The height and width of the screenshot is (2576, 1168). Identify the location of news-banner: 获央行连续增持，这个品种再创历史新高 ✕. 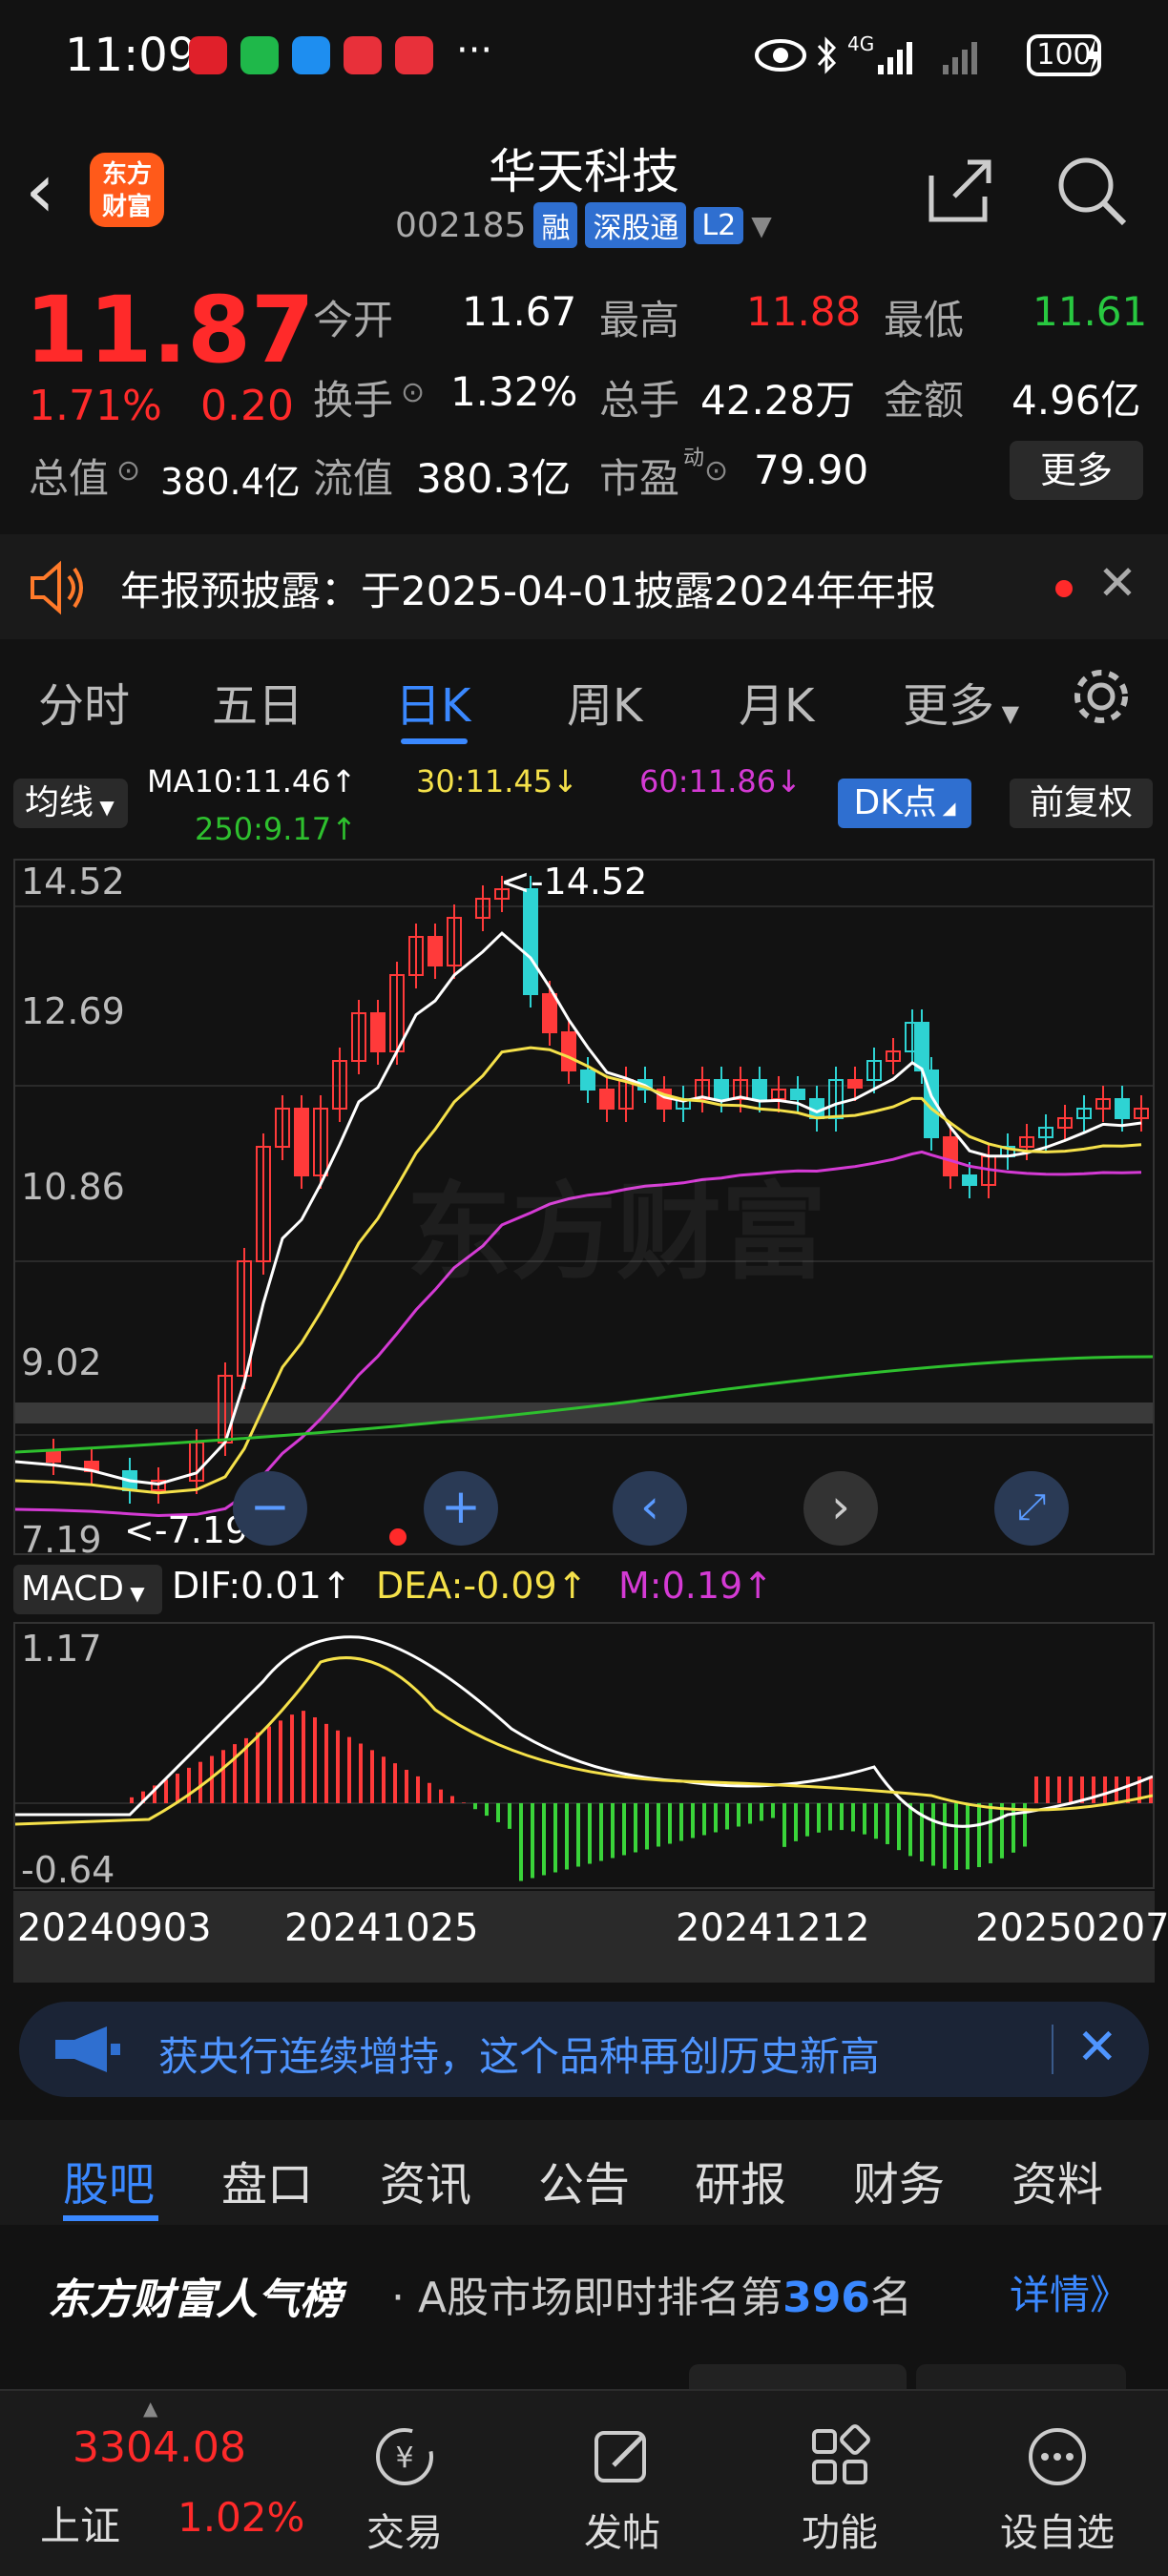
(584, 2049).